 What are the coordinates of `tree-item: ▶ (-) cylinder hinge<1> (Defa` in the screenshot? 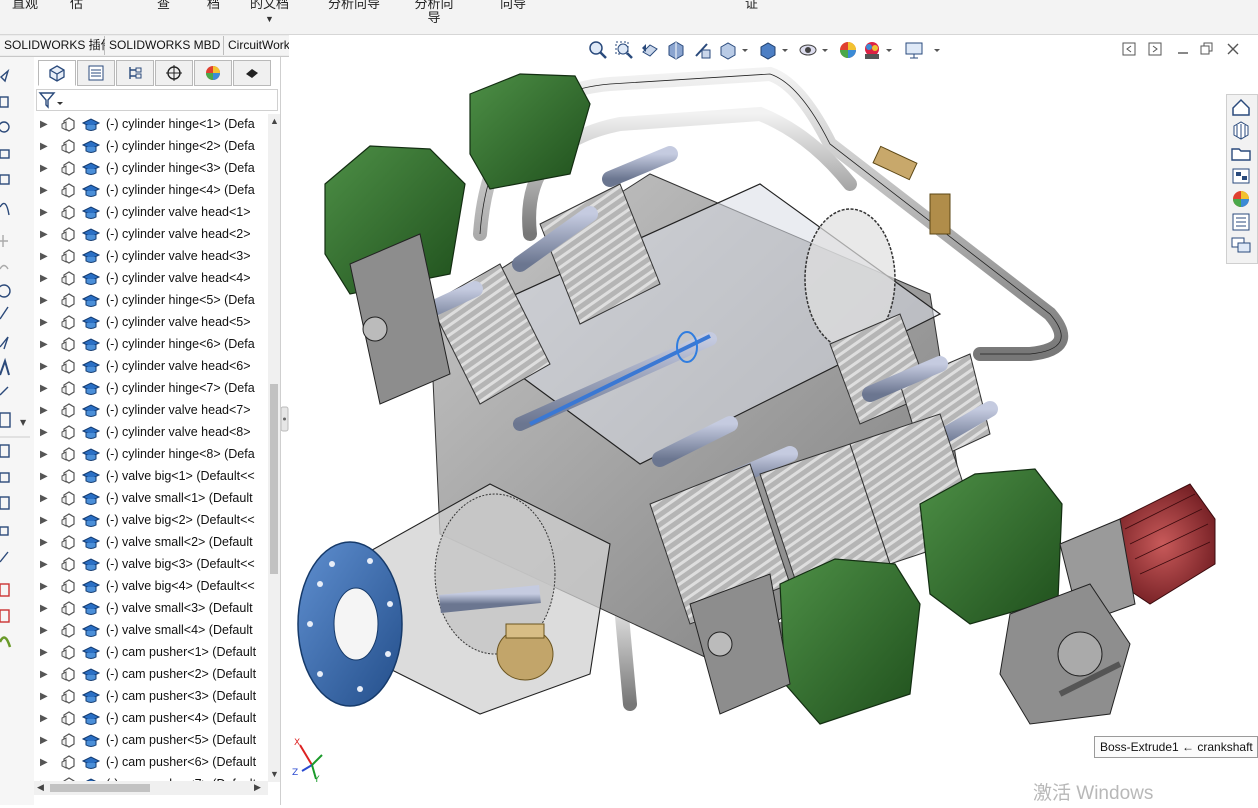 It's located at (151, 125).